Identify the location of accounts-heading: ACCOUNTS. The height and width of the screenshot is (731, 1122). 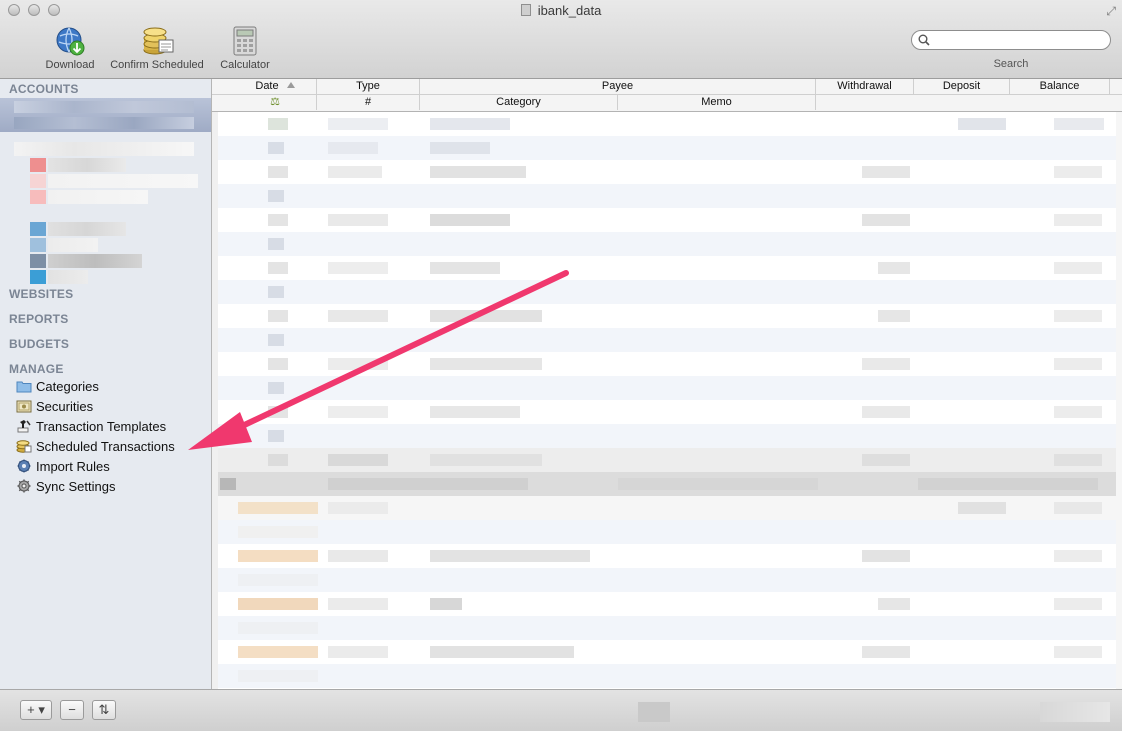
(44, 89).